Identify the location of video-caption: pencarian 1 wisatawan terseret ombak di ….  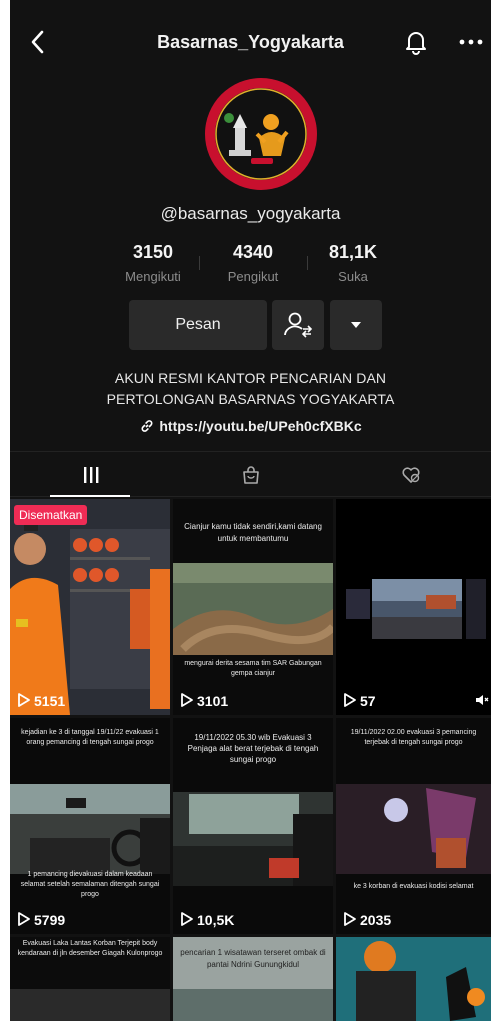
(253, 958).